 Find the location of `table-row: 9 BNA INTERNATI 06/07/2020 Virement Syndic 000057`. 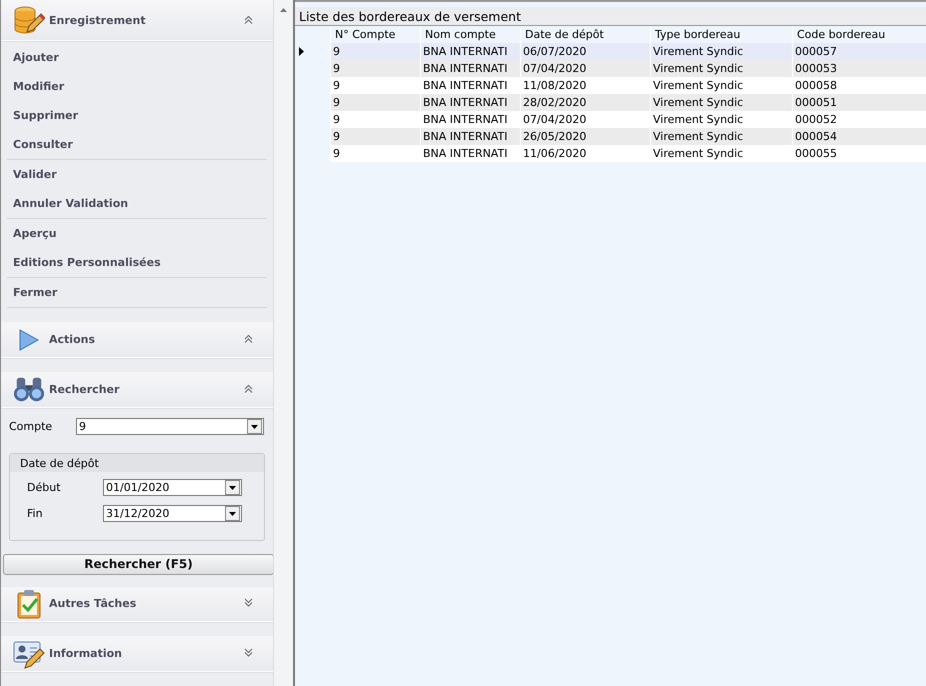

table-row: 9 BNA INTERNATI 06/07/2020 Virement Syndic 000057 is located at coordinates (610, 51).